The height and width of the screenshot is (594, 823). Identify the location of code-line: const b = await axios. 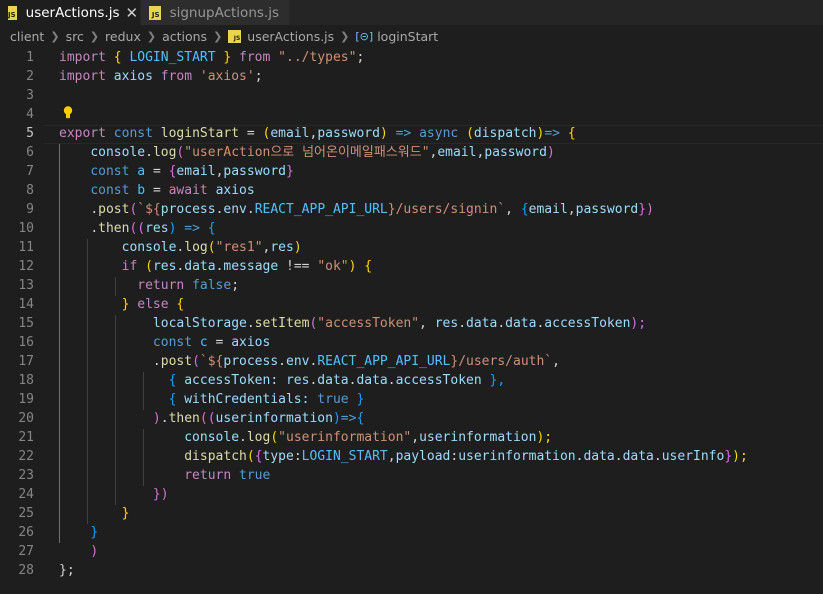
(411, 190).